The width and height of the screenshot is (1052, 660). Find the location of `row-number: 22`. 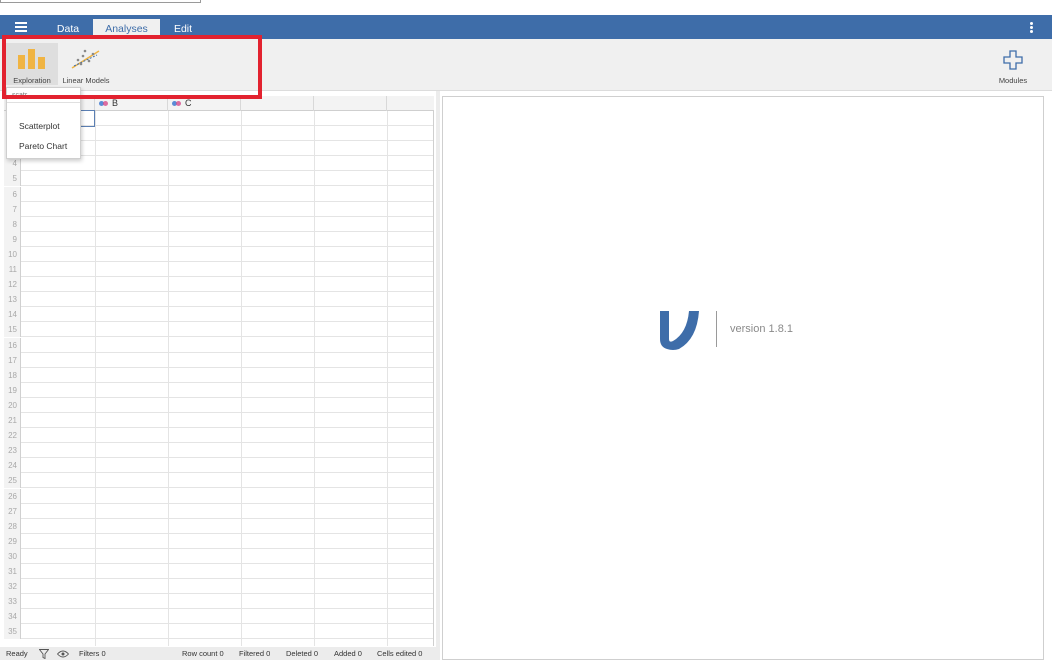

row-number: 22 is located at coordinates (12, 436).